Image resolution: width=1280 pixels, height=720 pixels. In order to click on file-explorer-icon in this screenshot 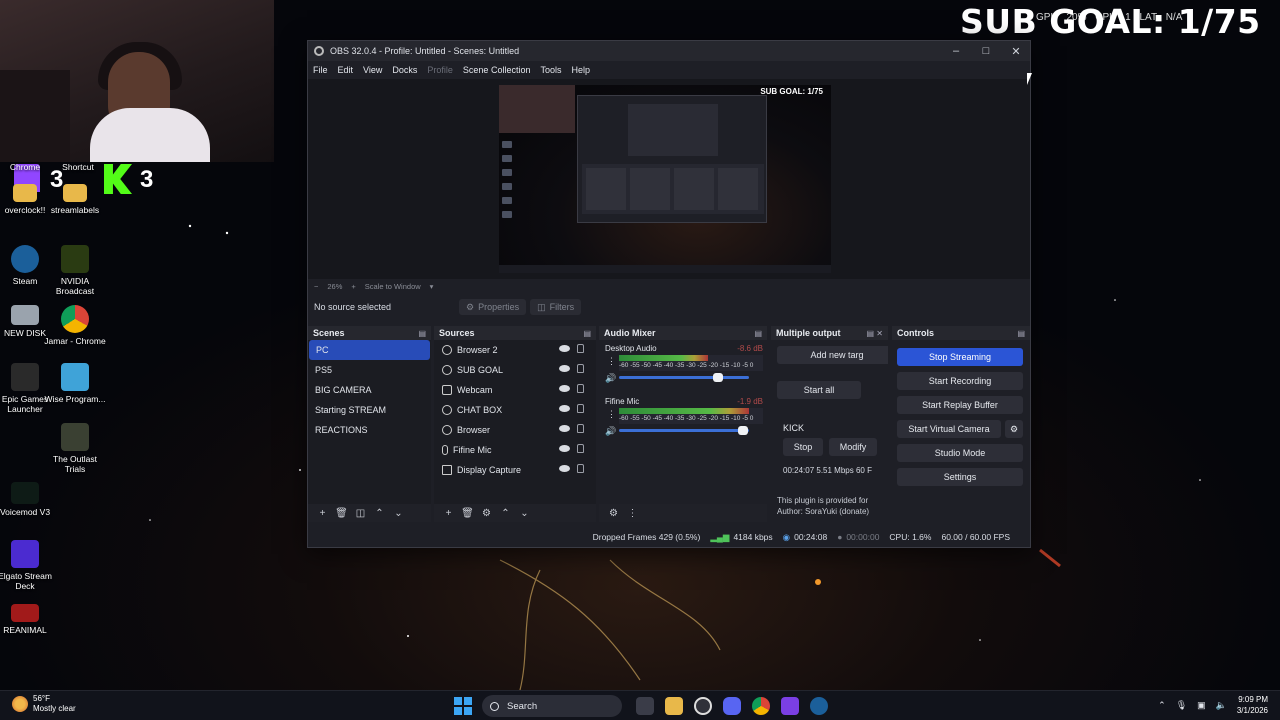, I will do `click(674, 706)`.